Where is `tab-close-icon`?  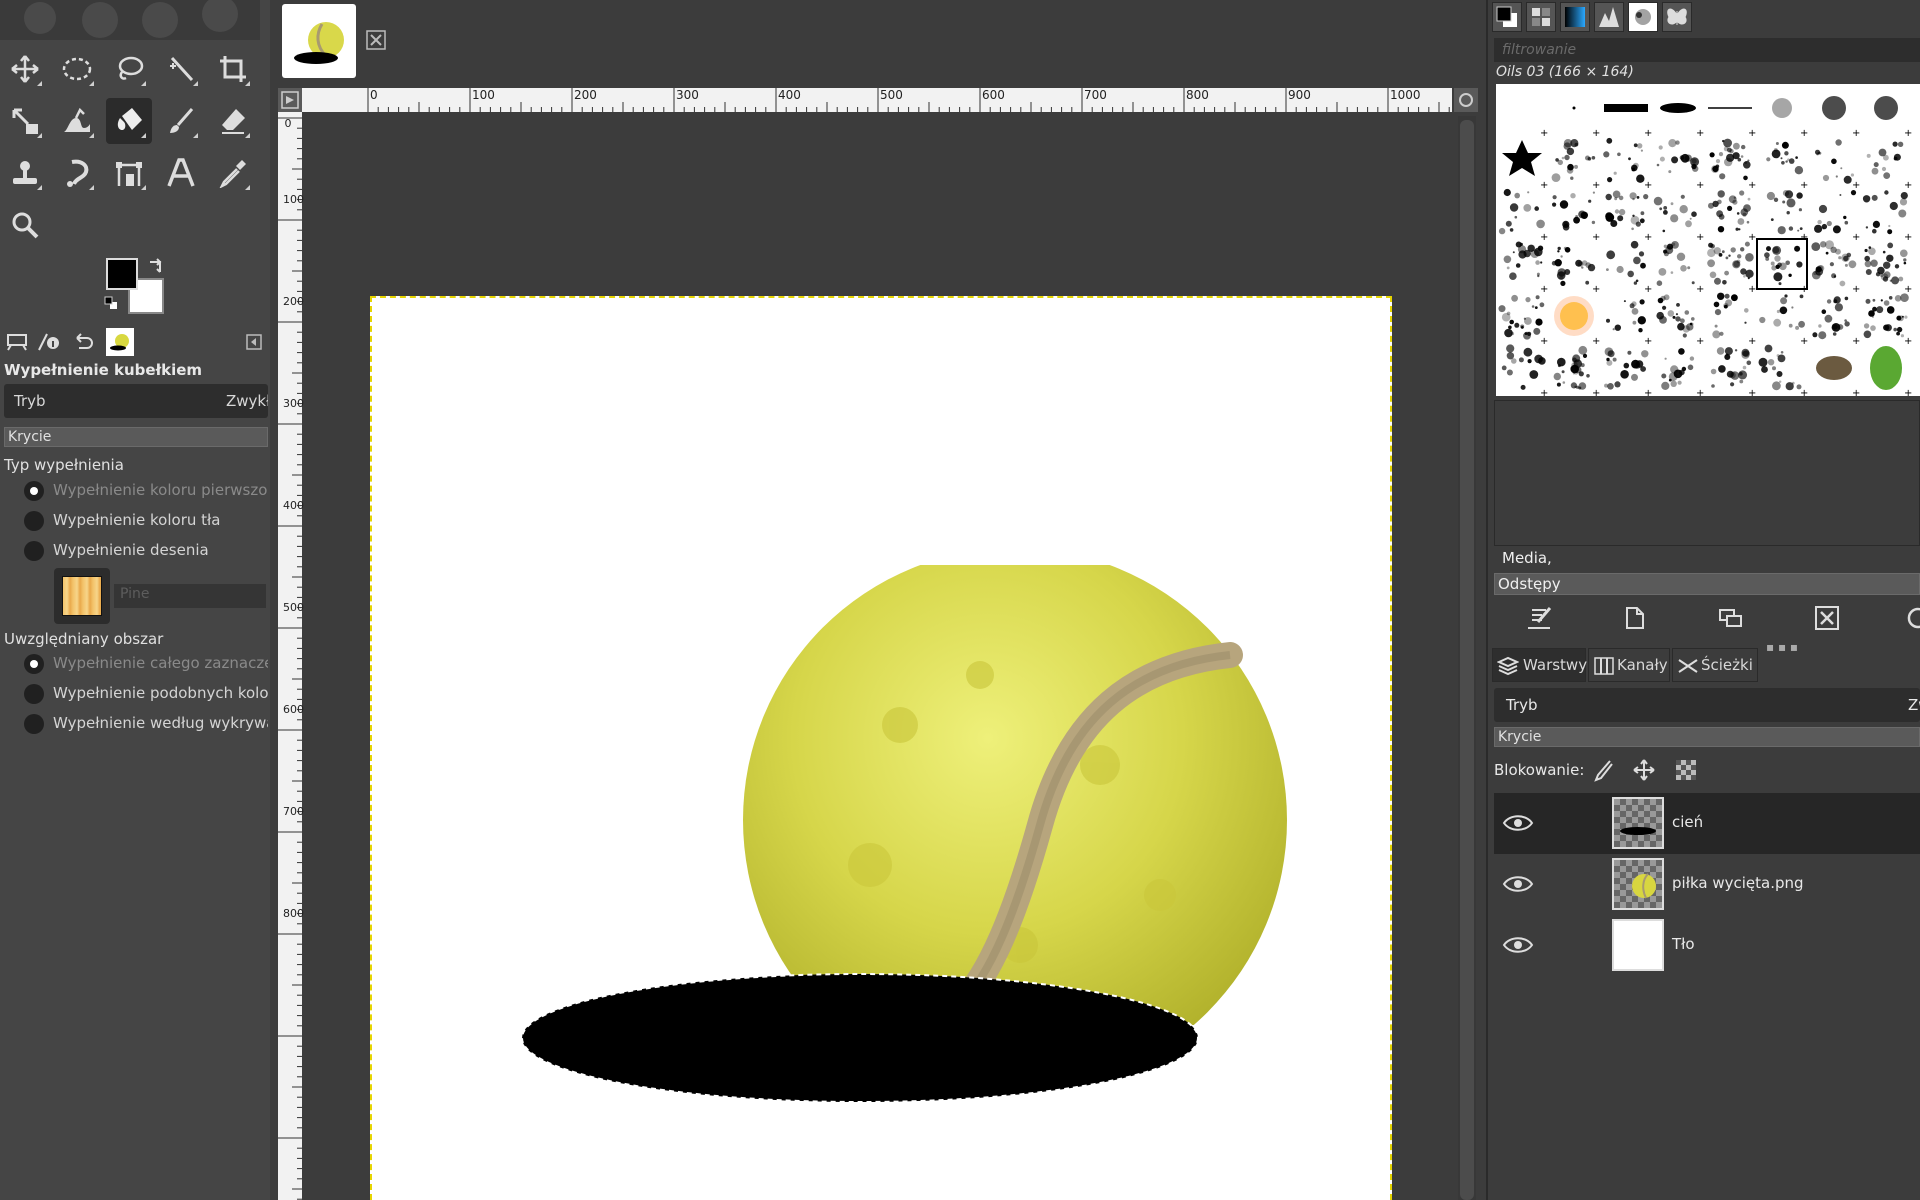 tab-close-icon is located at coordinates (376, 40).